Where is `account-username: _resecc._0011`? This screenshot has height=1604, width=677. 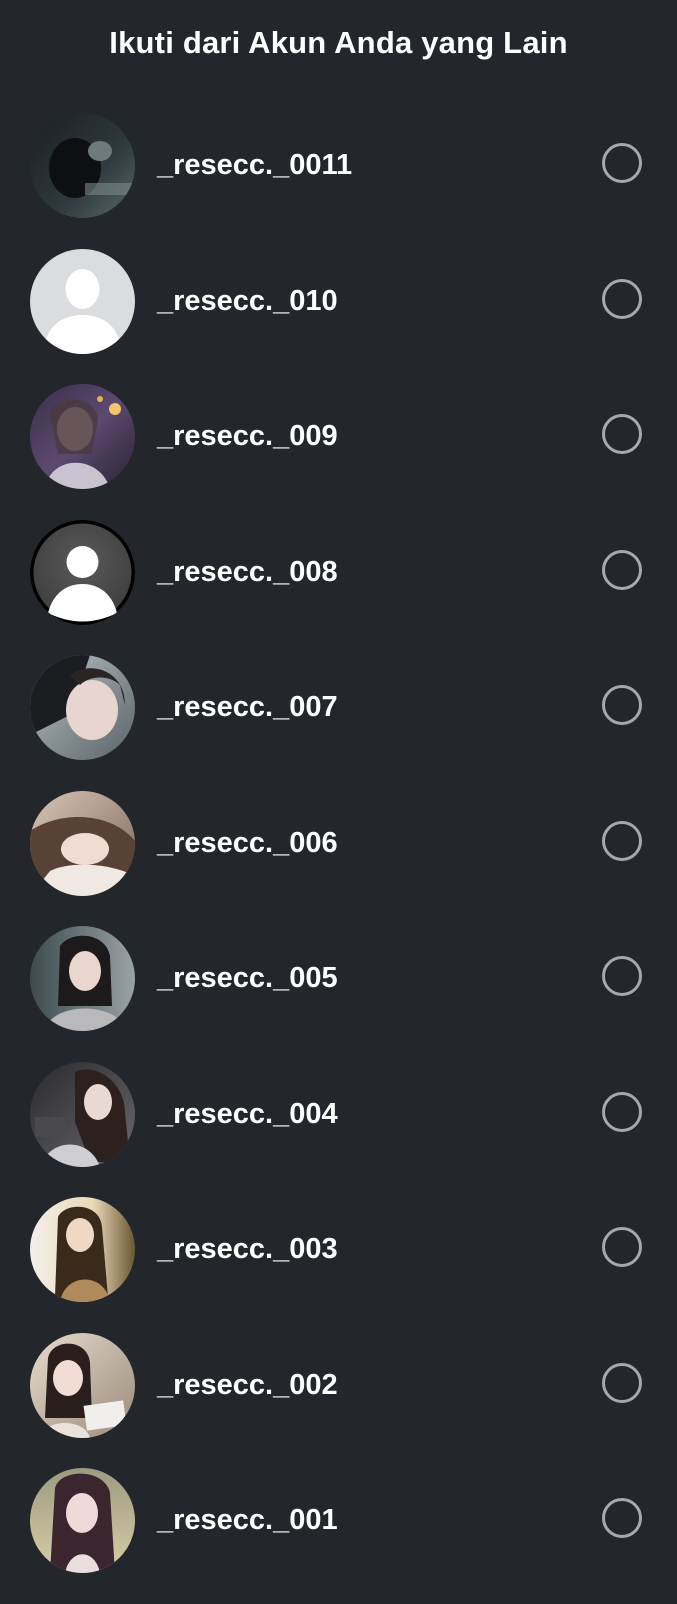 account-username: _resecc._0011 is located at coordinates (255, 165).